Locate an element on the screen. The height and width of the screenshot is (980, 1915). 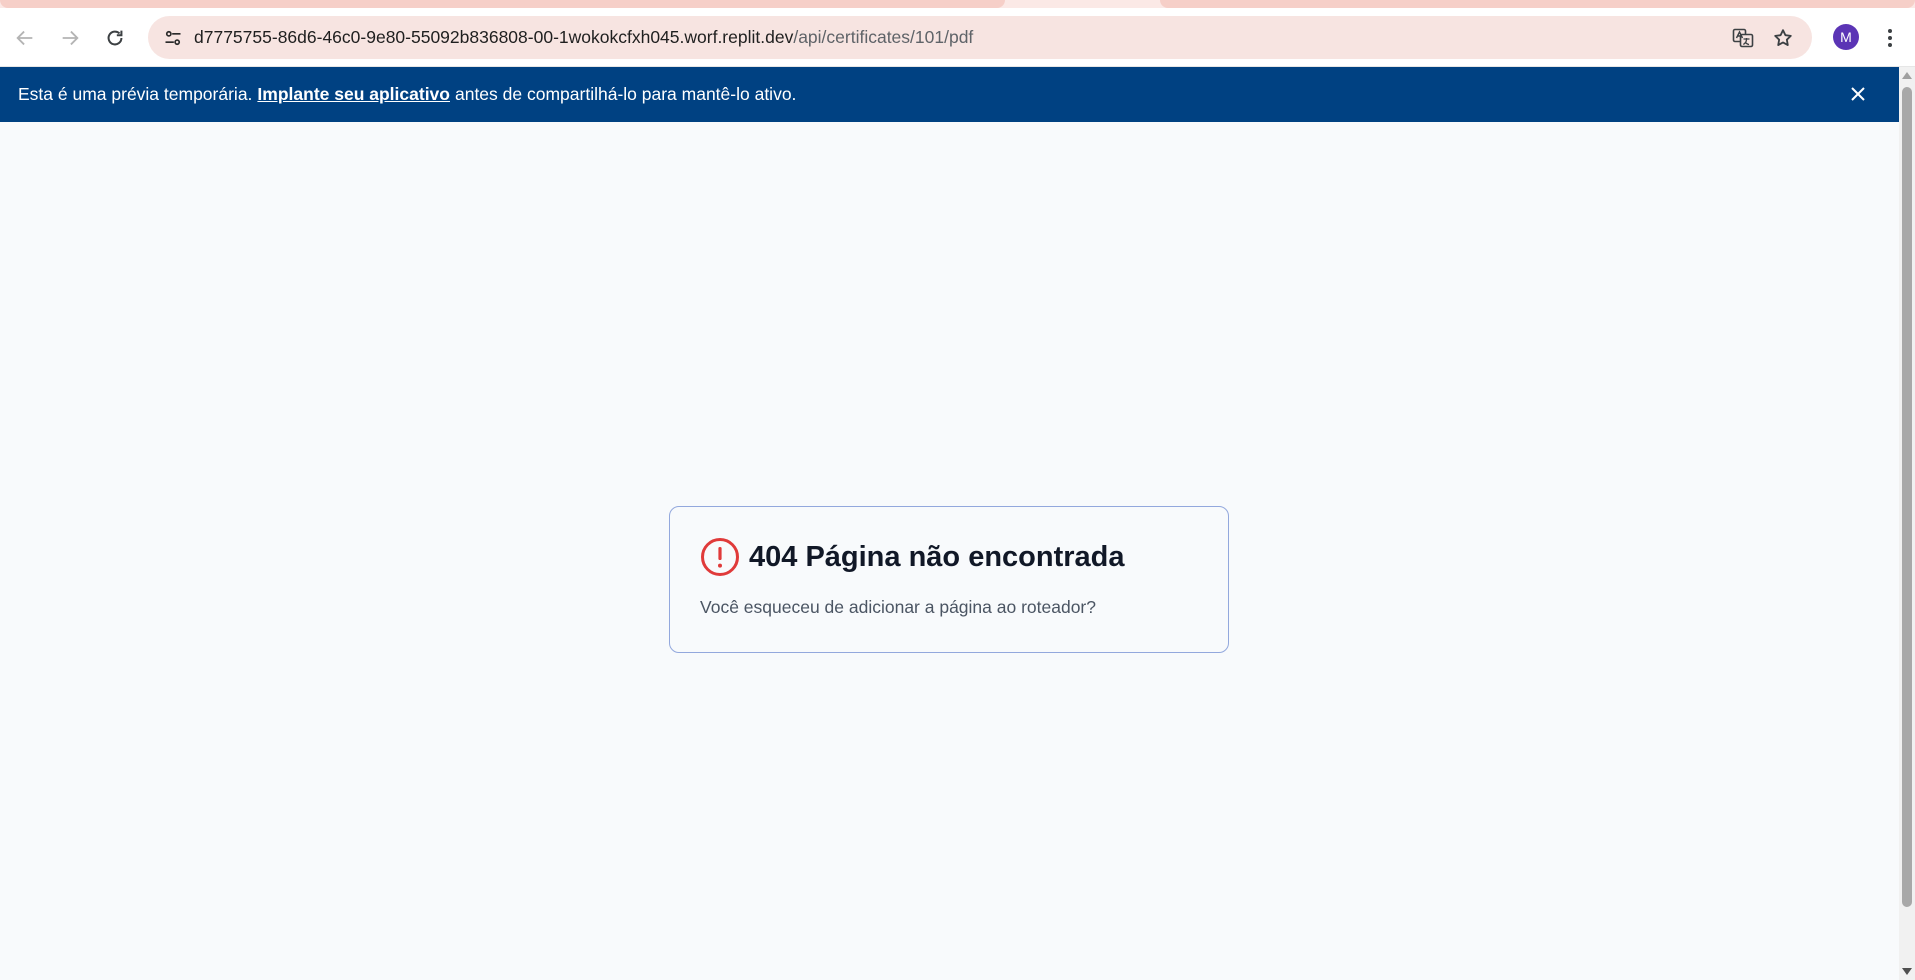
reload-button is located at coordinates (115, 38).